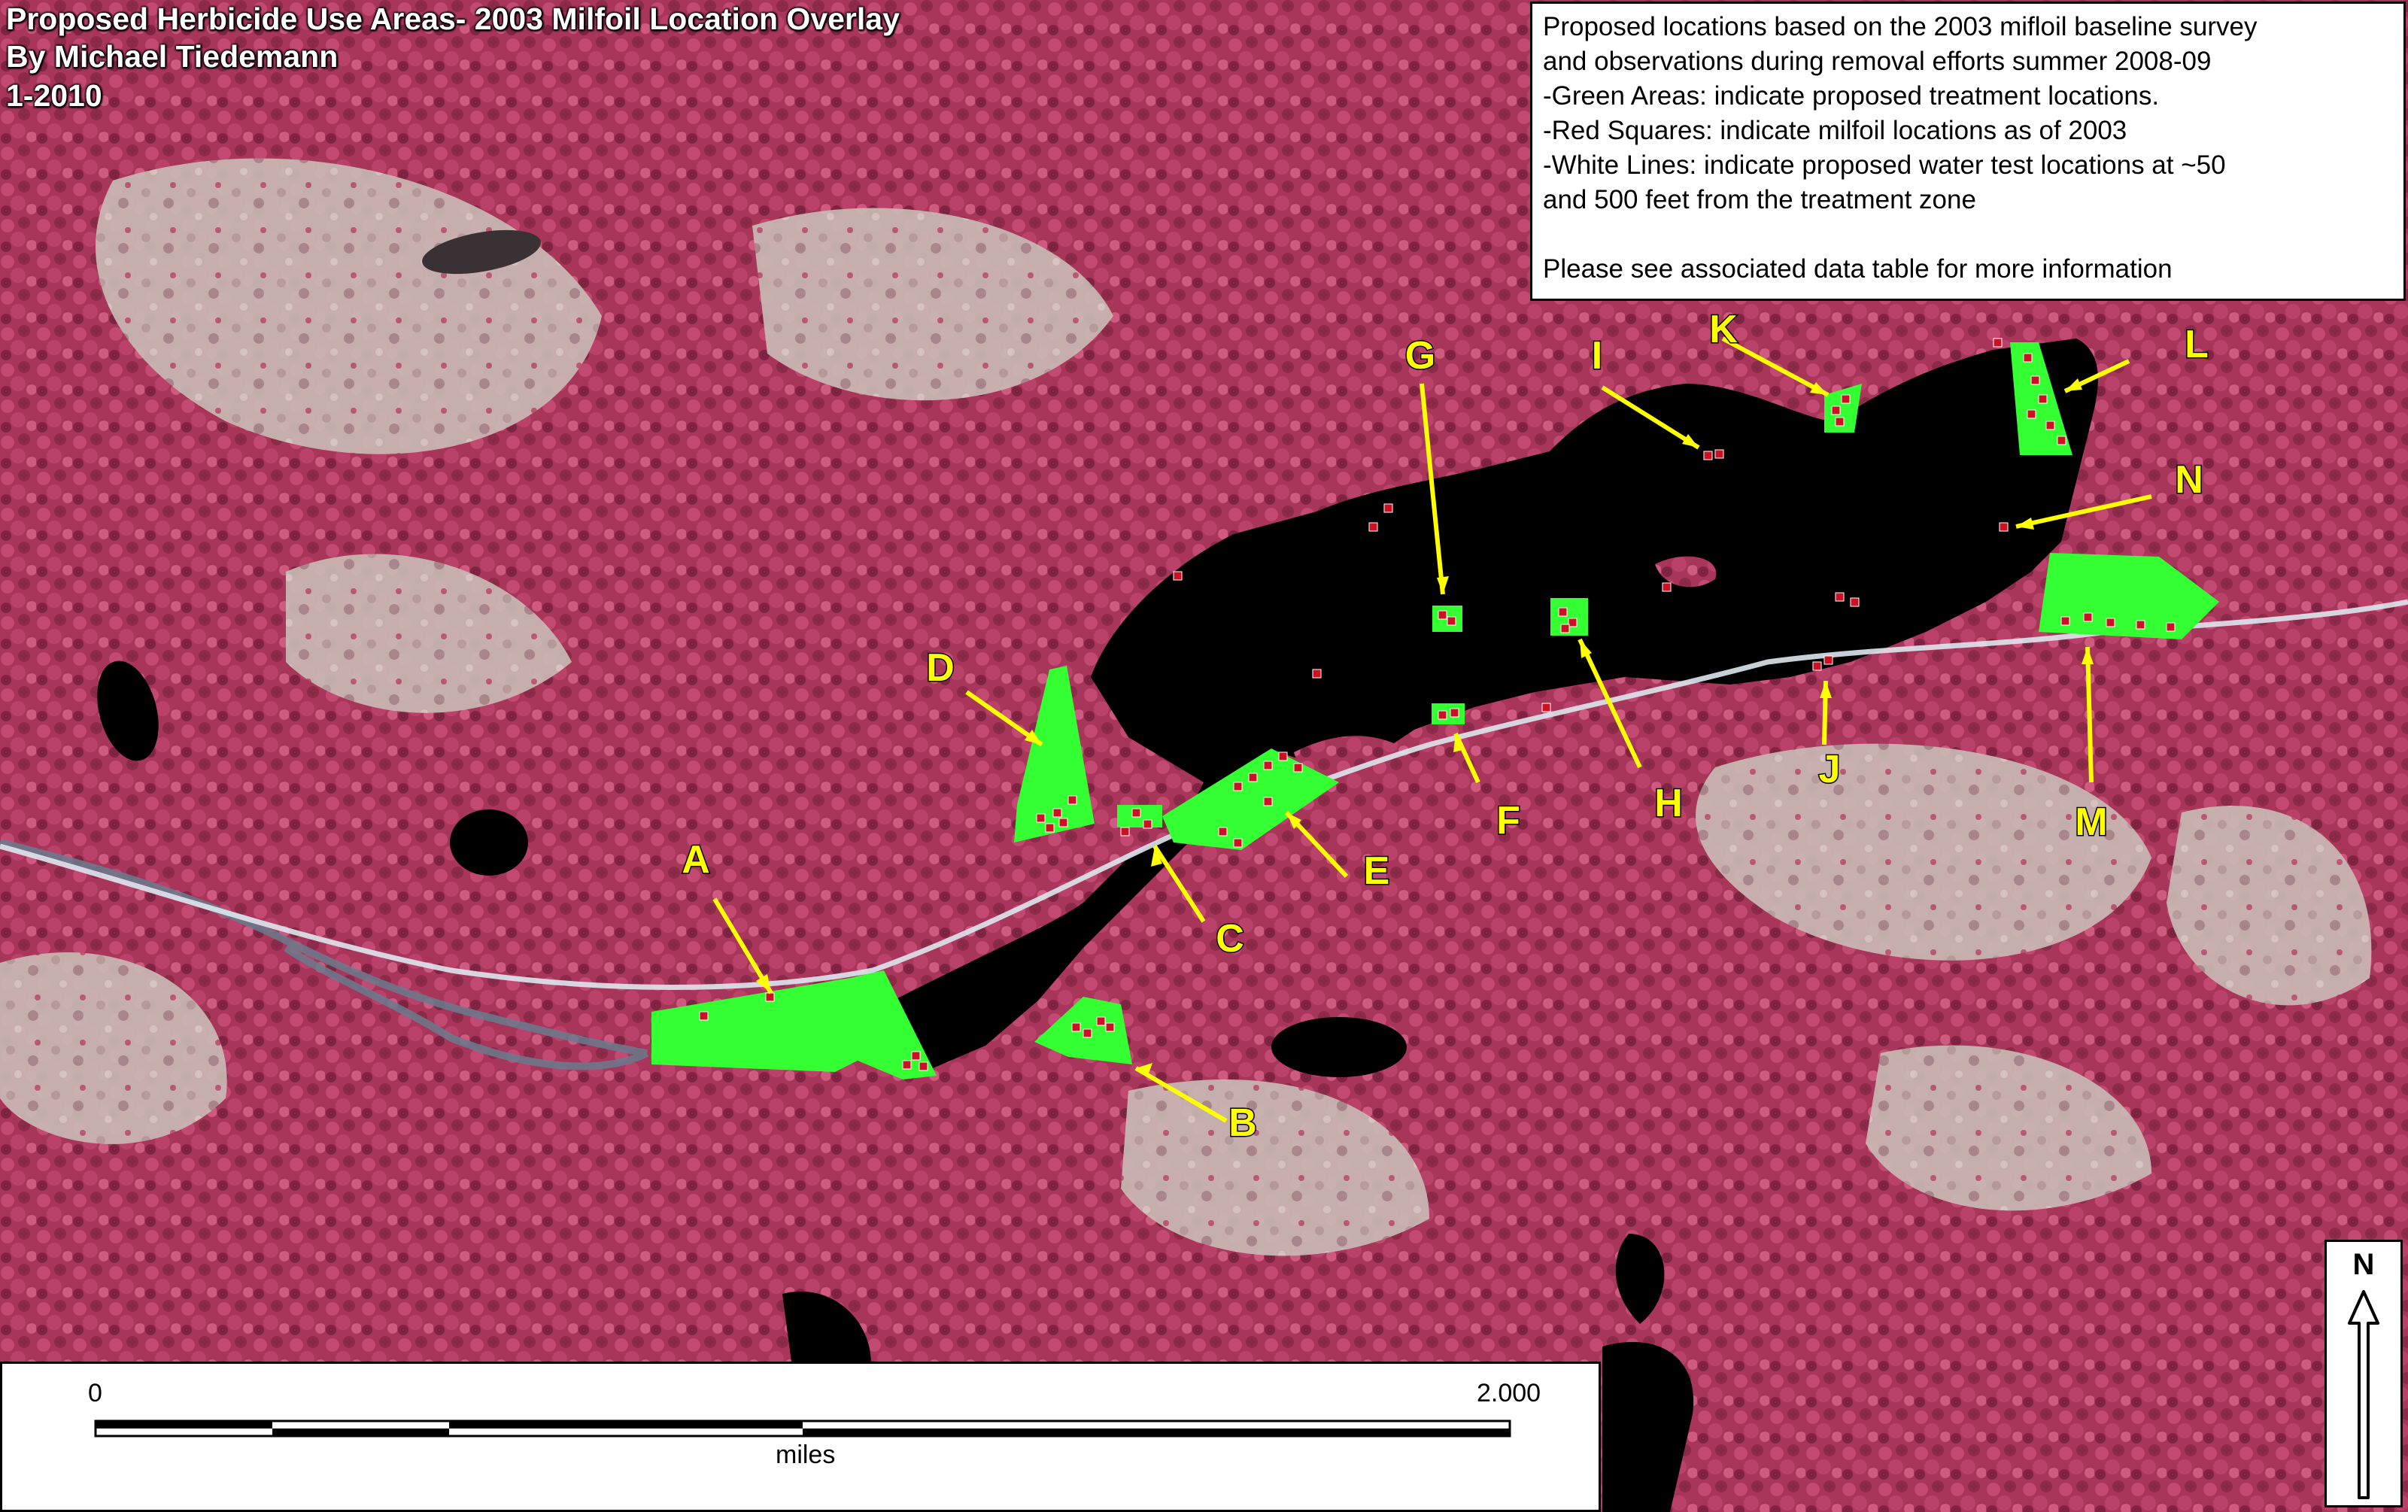 The height and width of the screenshot is (1512, 2408). Describe the element at coordinates (1723, 329) in the screenshot. I see `site-label-k: K` at that location.